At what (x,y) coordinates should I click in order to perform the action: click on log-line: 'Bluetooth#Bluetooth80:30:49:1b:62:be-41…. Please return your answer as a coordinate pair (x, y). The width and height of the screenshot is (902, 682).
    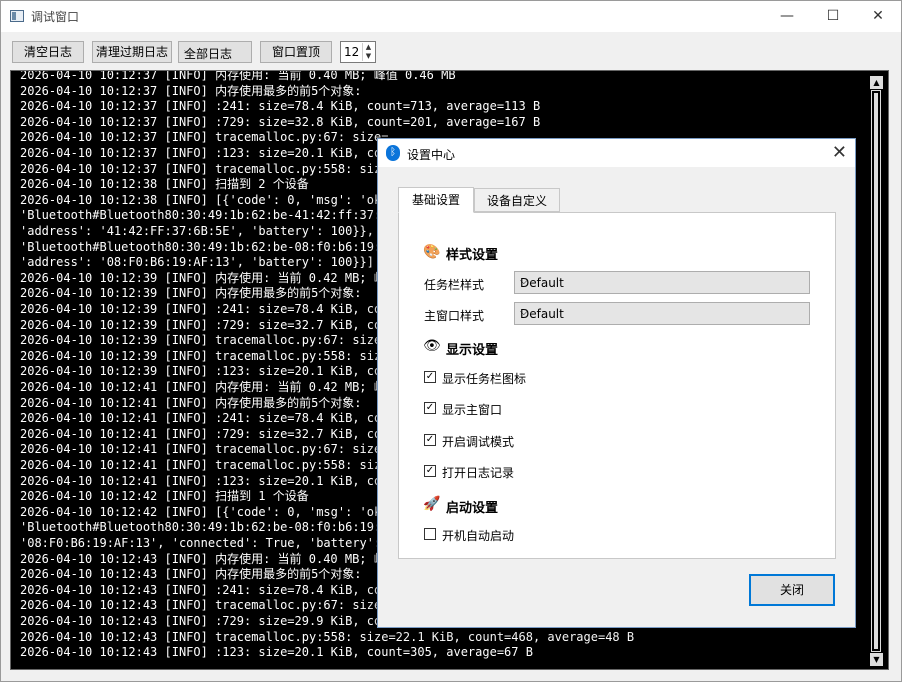
    Looking at the image, I should click on (204, 215).